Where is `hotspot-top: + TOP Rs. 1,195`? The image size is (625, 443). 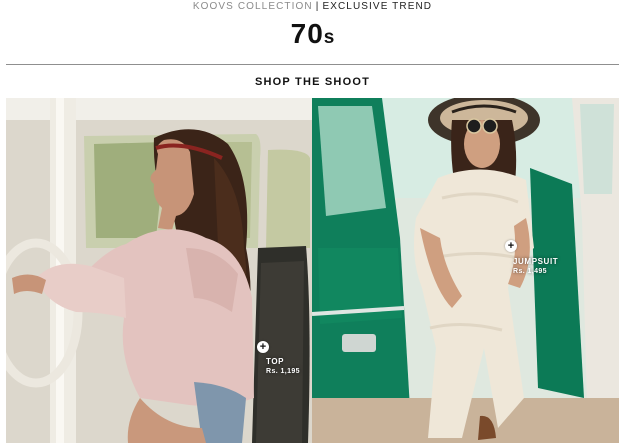 hotspot-top: + TOP Rs. 1,195 is located at coordinates (278, 358).